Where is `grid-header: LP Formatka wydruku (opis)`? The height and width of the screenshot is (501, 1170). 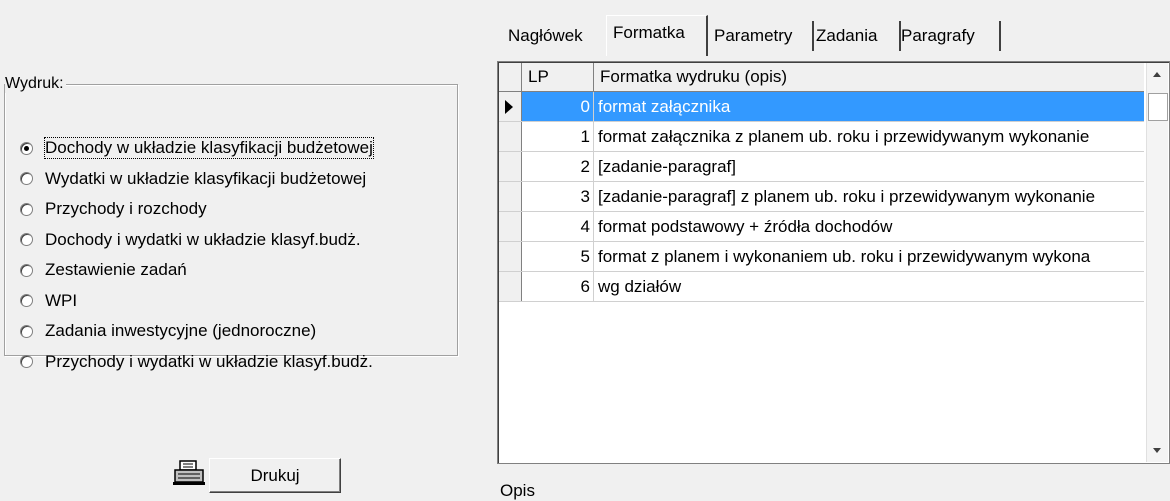
grid-header: LP Formatka wydruku (opis) is located at coordinates (821, 77).